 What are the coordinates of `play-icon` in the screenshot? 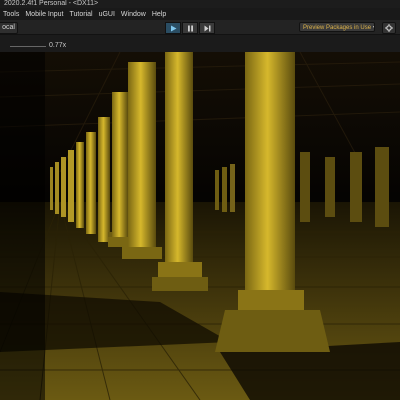 It's located at (173, 28).